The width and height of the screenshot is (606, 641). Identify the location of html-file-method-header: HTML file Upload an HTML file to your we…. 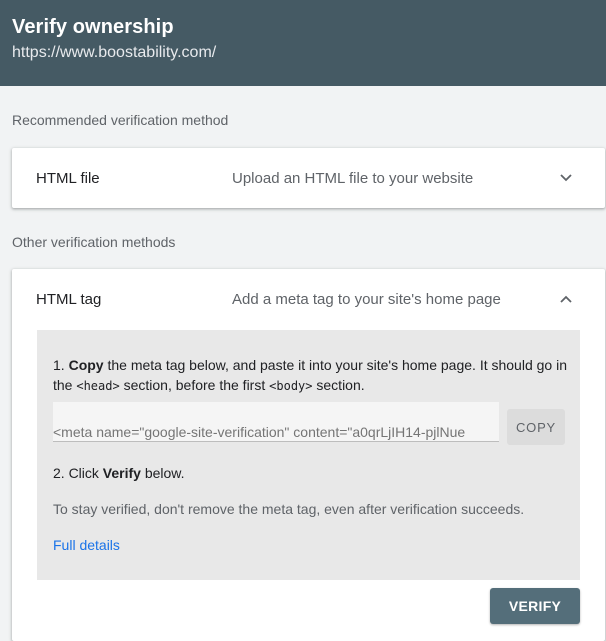
(308, 178).